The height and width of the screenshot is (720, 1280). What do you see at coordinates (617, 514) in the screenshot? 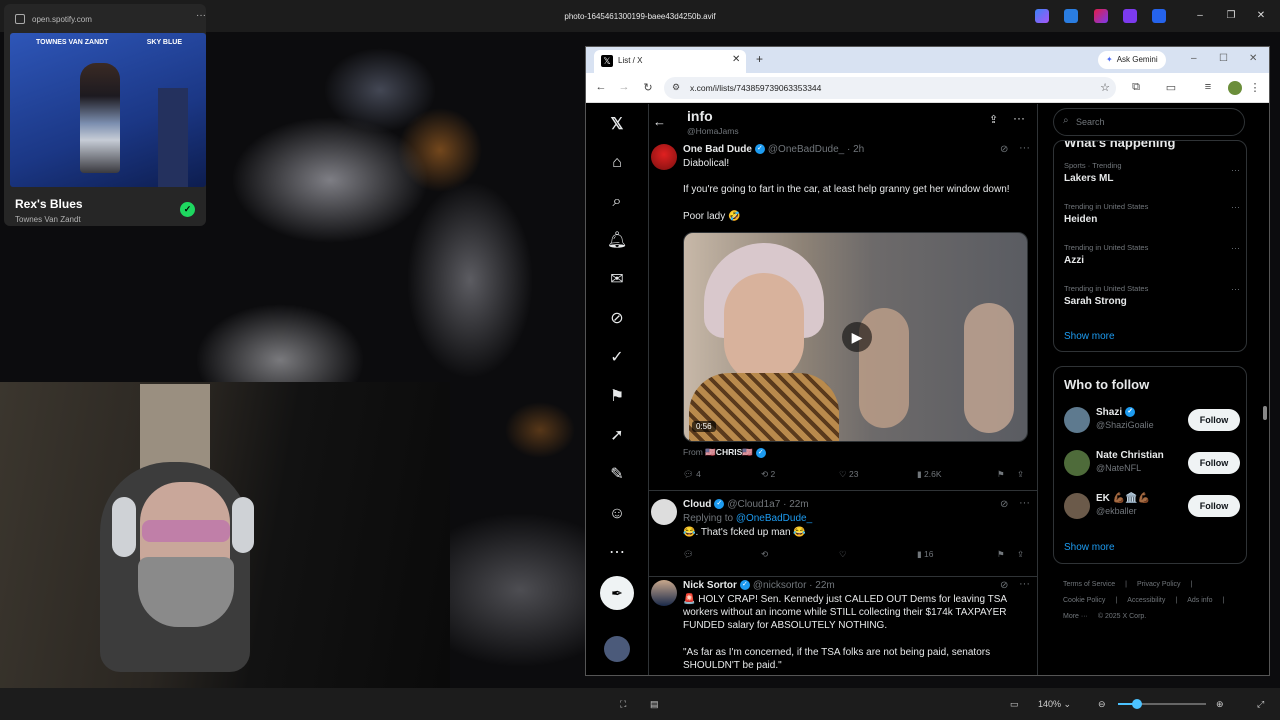
I see `profile-icon: ☺` at bounding box center [617, 514].